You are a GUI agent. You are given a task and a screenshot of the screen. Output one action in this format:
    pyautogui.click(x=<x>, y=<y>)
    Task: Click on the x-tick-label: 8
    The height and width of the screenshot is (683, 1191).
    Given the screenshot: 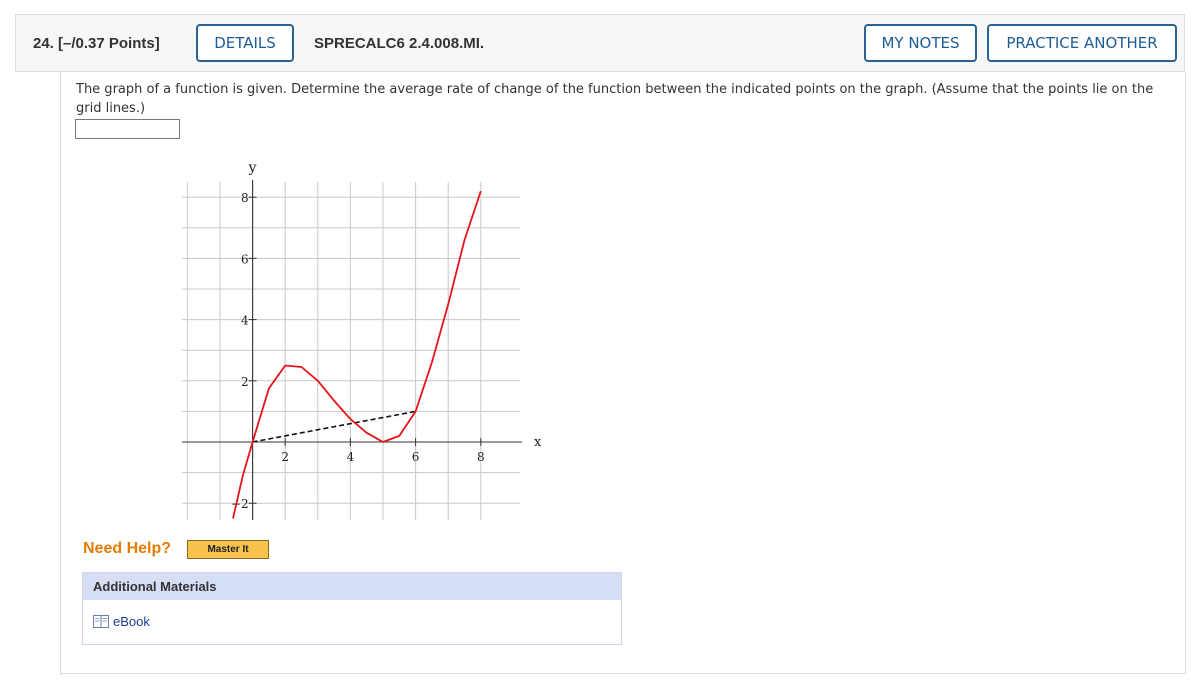 What is the action you would take?
    pyautogui.click(x=481, y=457)
    